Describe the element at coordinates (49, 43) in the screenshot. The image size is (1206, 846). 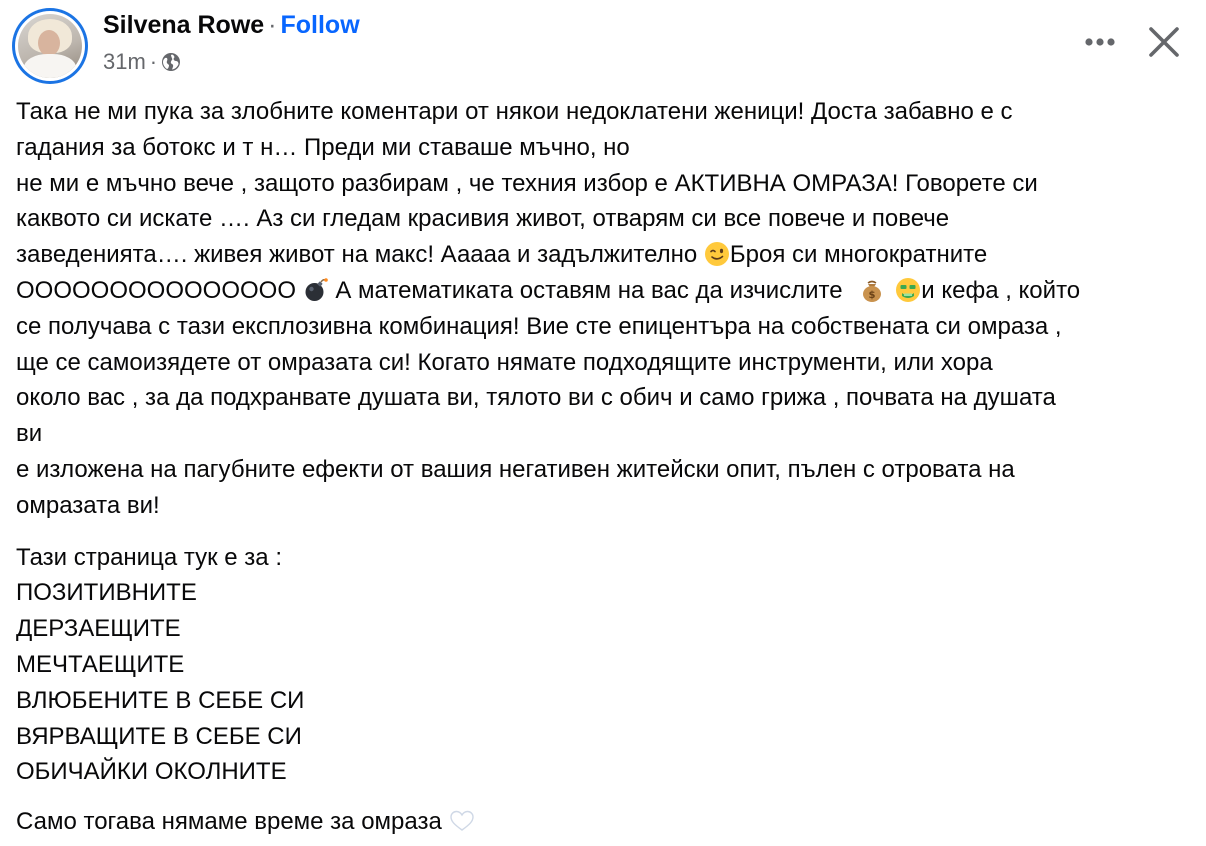
I see `avatar-face` at that location.